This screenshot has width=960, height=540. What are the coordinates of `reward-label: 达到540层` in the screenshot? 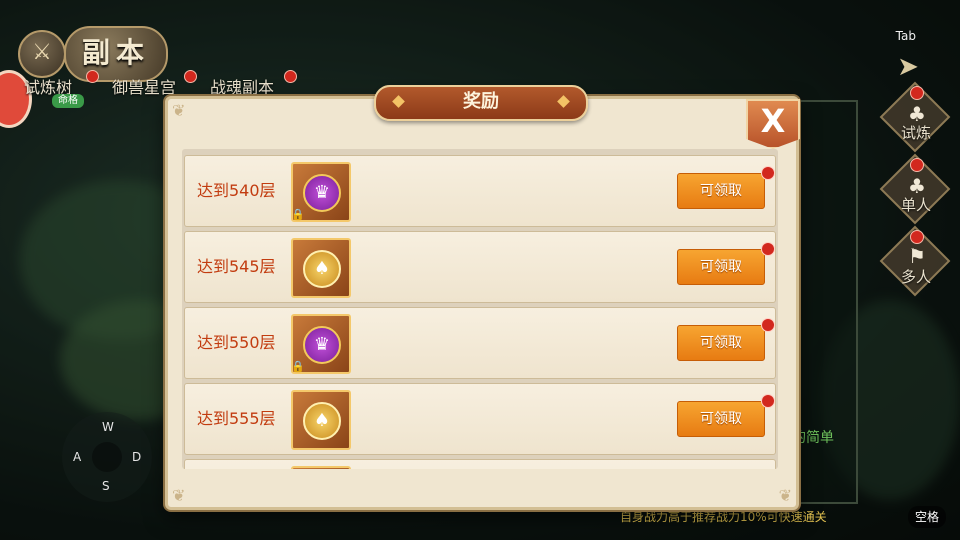 It's located at (236, 190).